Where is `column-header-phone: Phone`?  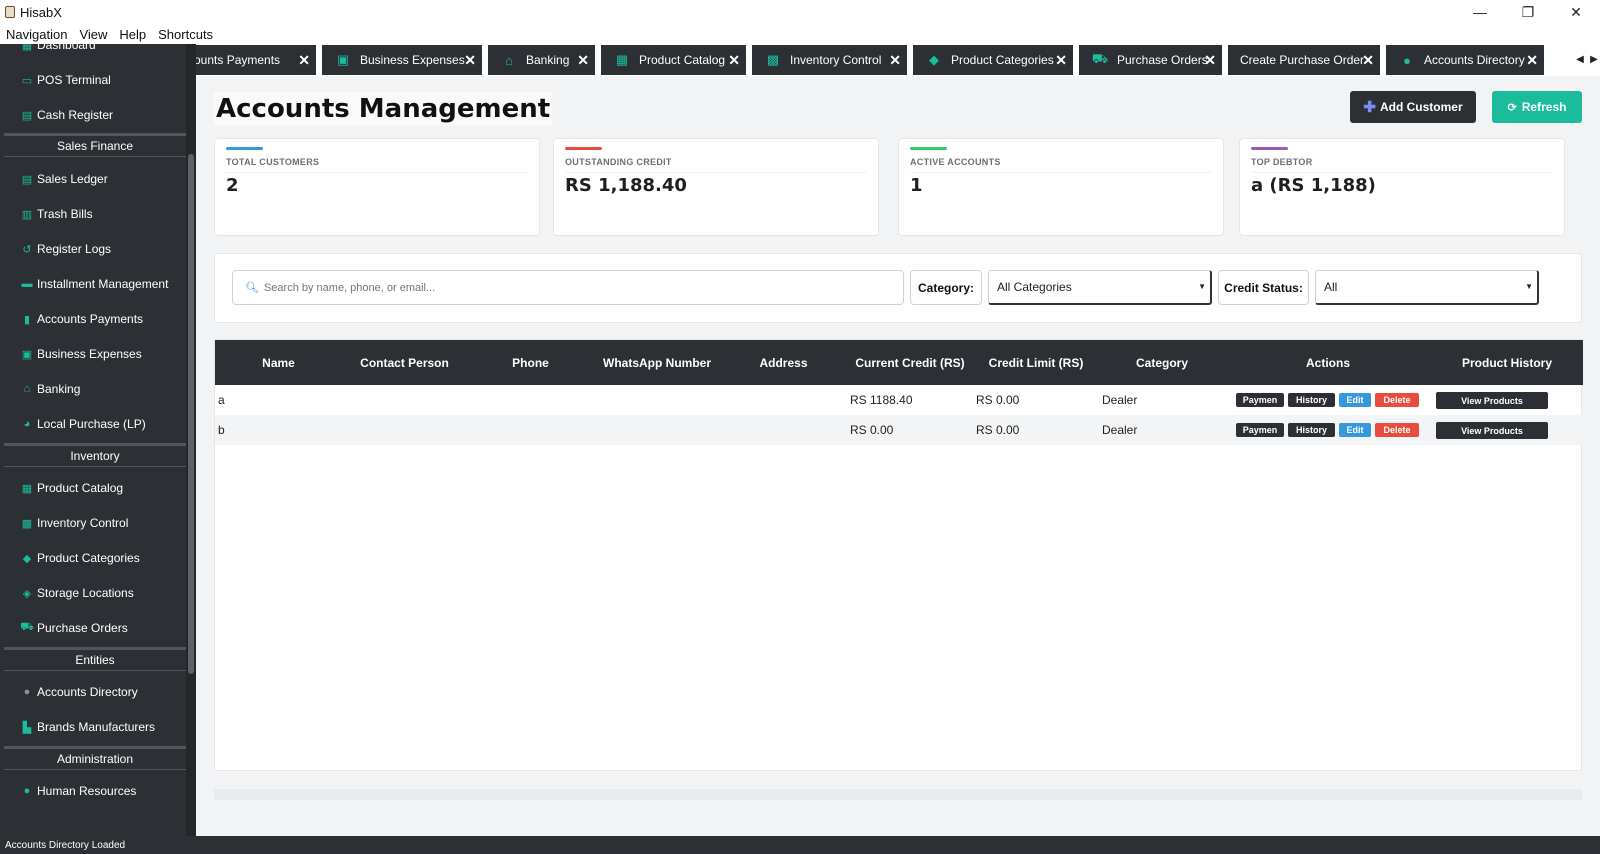 column-header-phone: Phone is located at coordinates (530, 362).